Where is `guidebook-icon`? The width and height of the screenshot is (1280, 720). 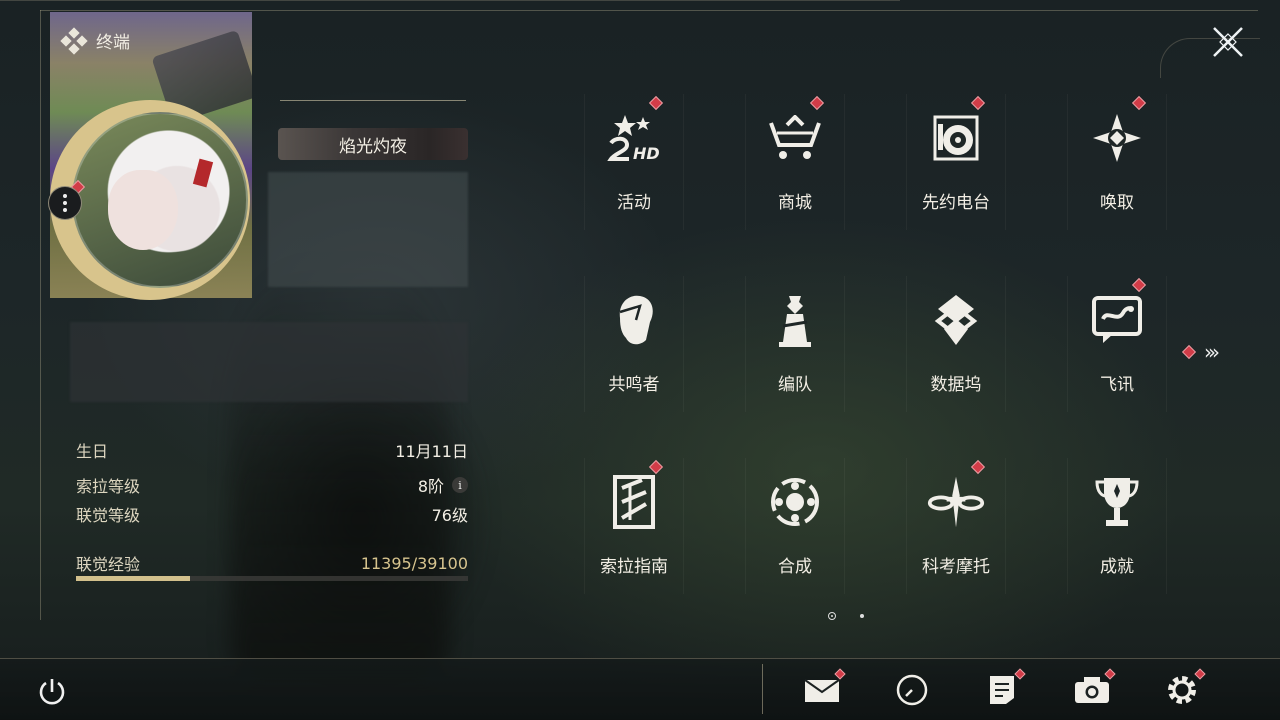 guidebook-icon is located at coordinates (634, 502).